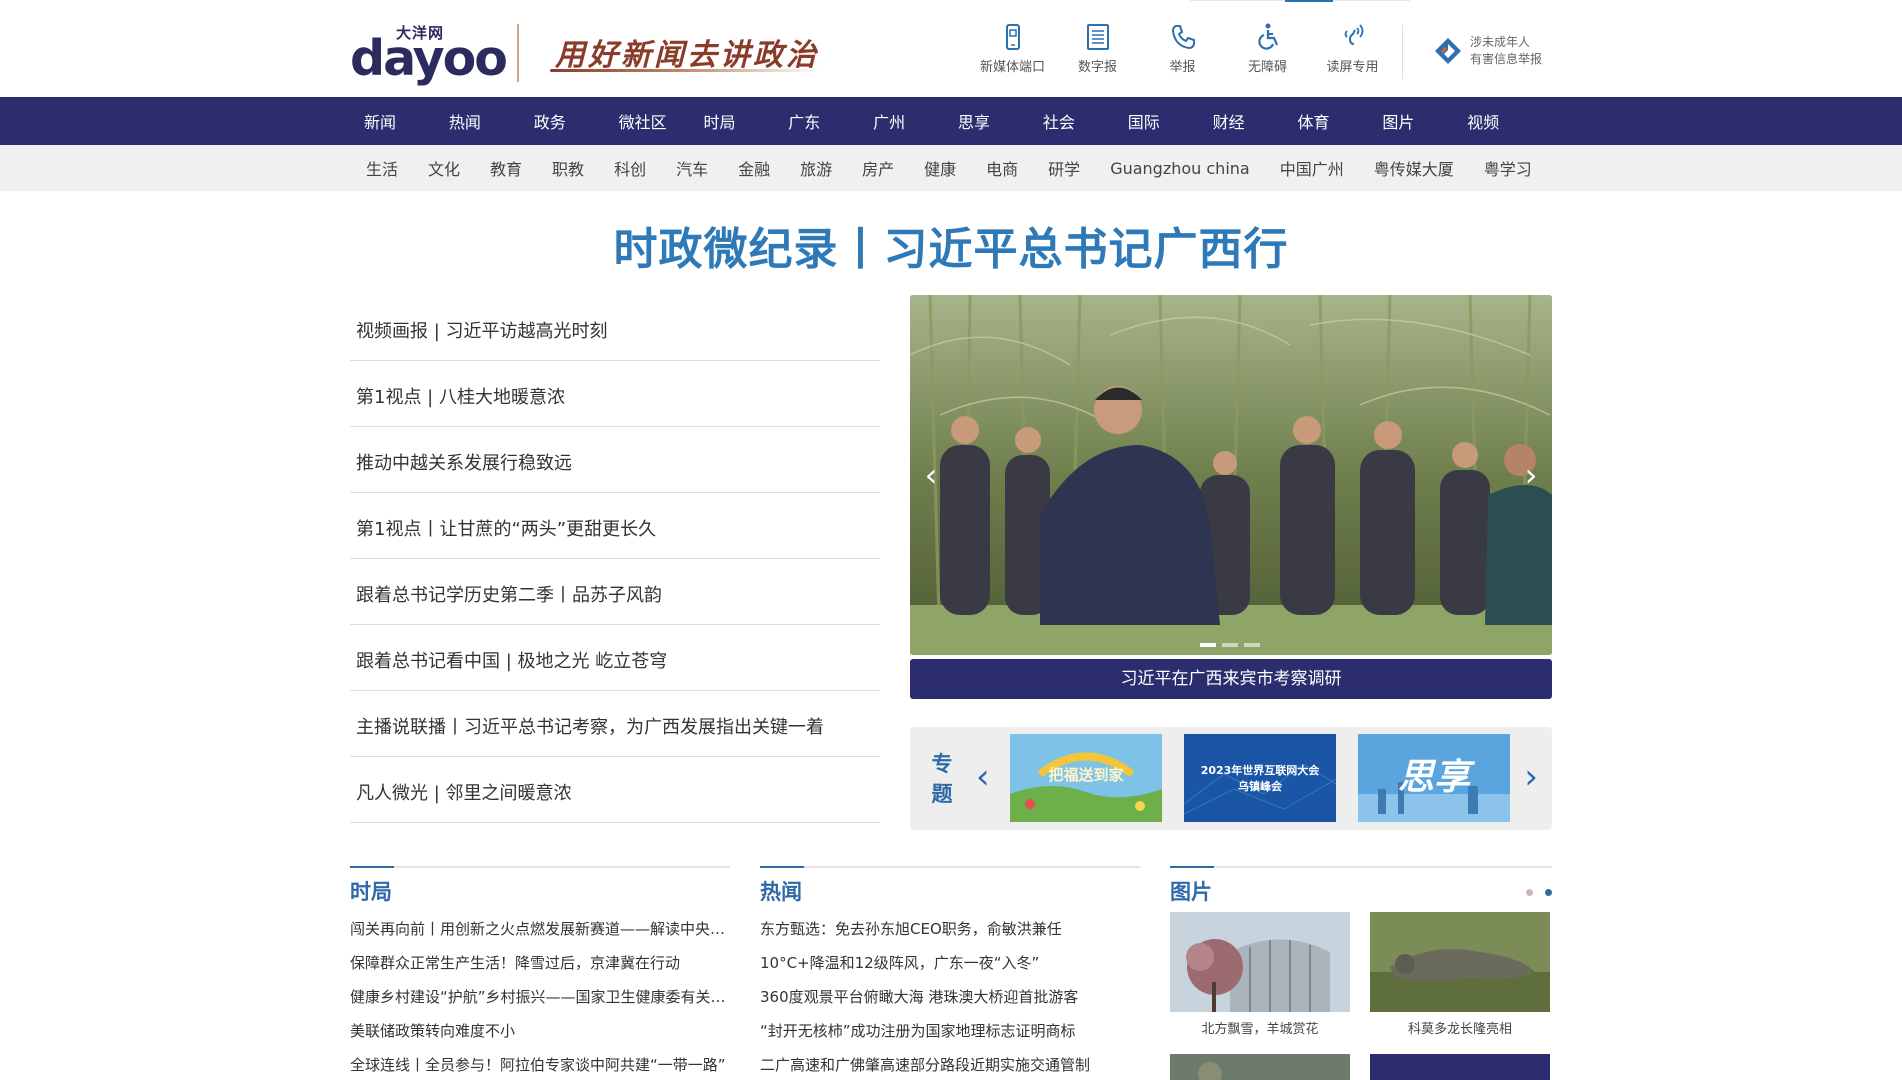 Image resolution: width=1902 pixels, height=1080 pixels. I want to click on news-list-item: 视频画报 | 习近平访越高光时刻, so click(615, 328).